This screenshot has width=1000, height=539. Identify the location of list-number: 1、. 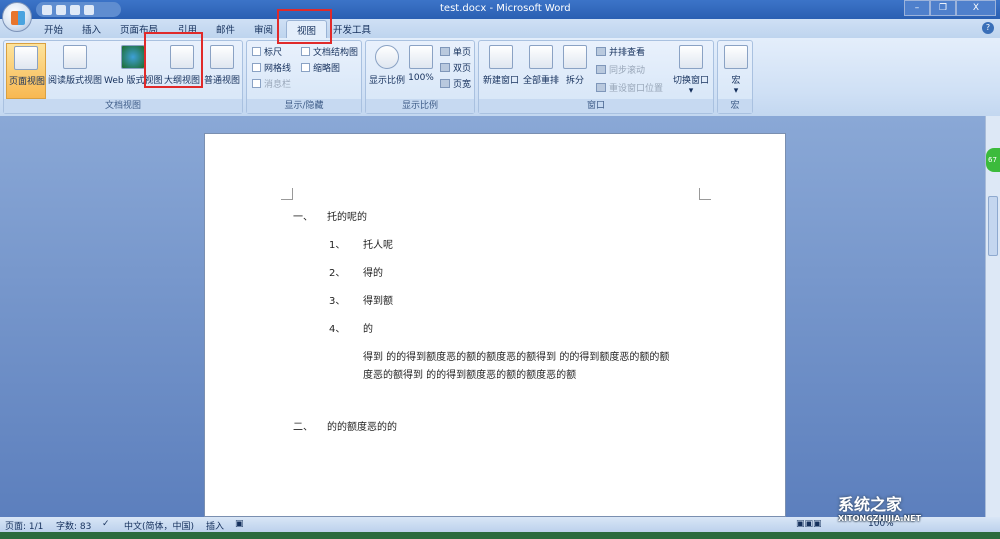
(337, 245).